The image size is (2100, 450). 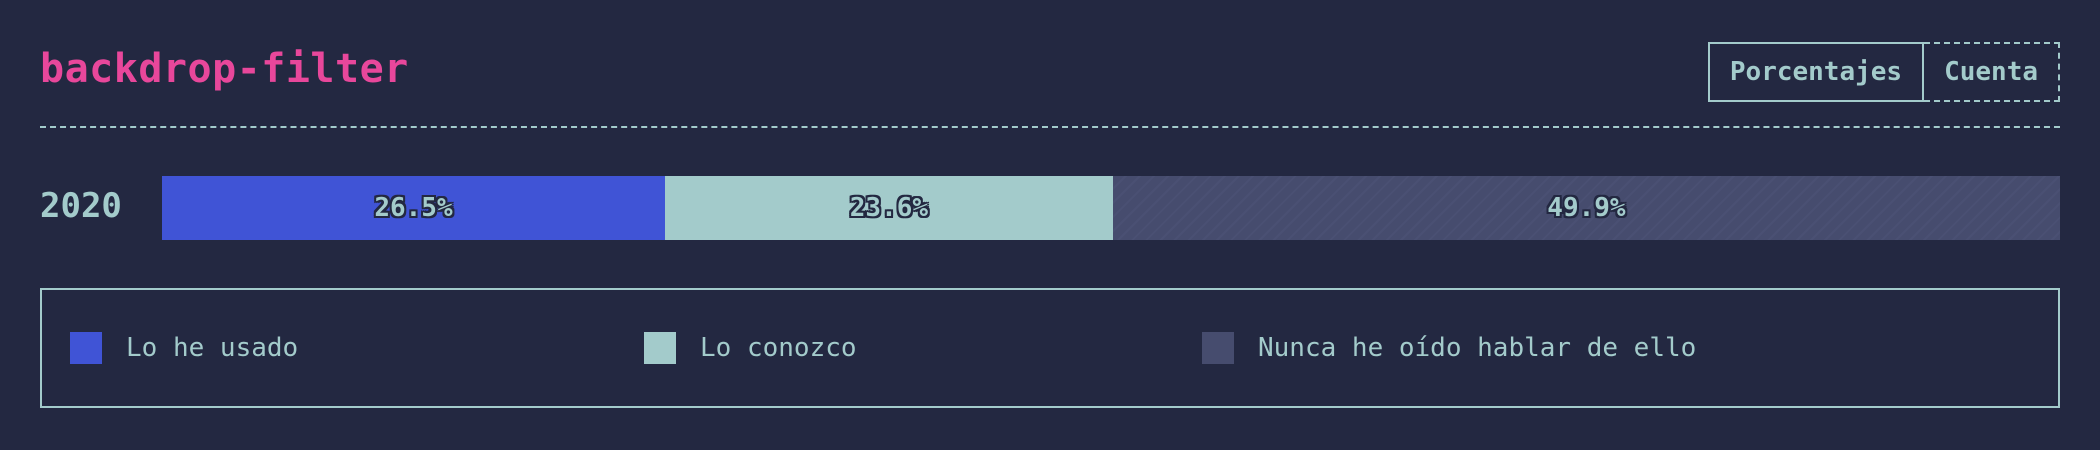 I want to click on data-label-used: 26.5%, so click(x=413, y=208).